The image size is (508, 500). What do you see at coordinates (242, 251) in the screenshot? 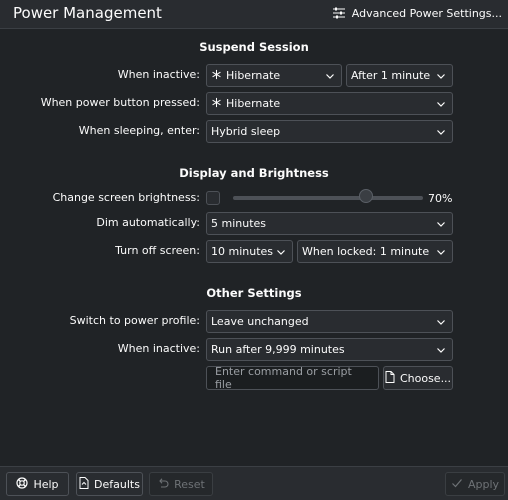
I see `turn-off-screen-value: 10 minutes` at bounding box center [242, 251].